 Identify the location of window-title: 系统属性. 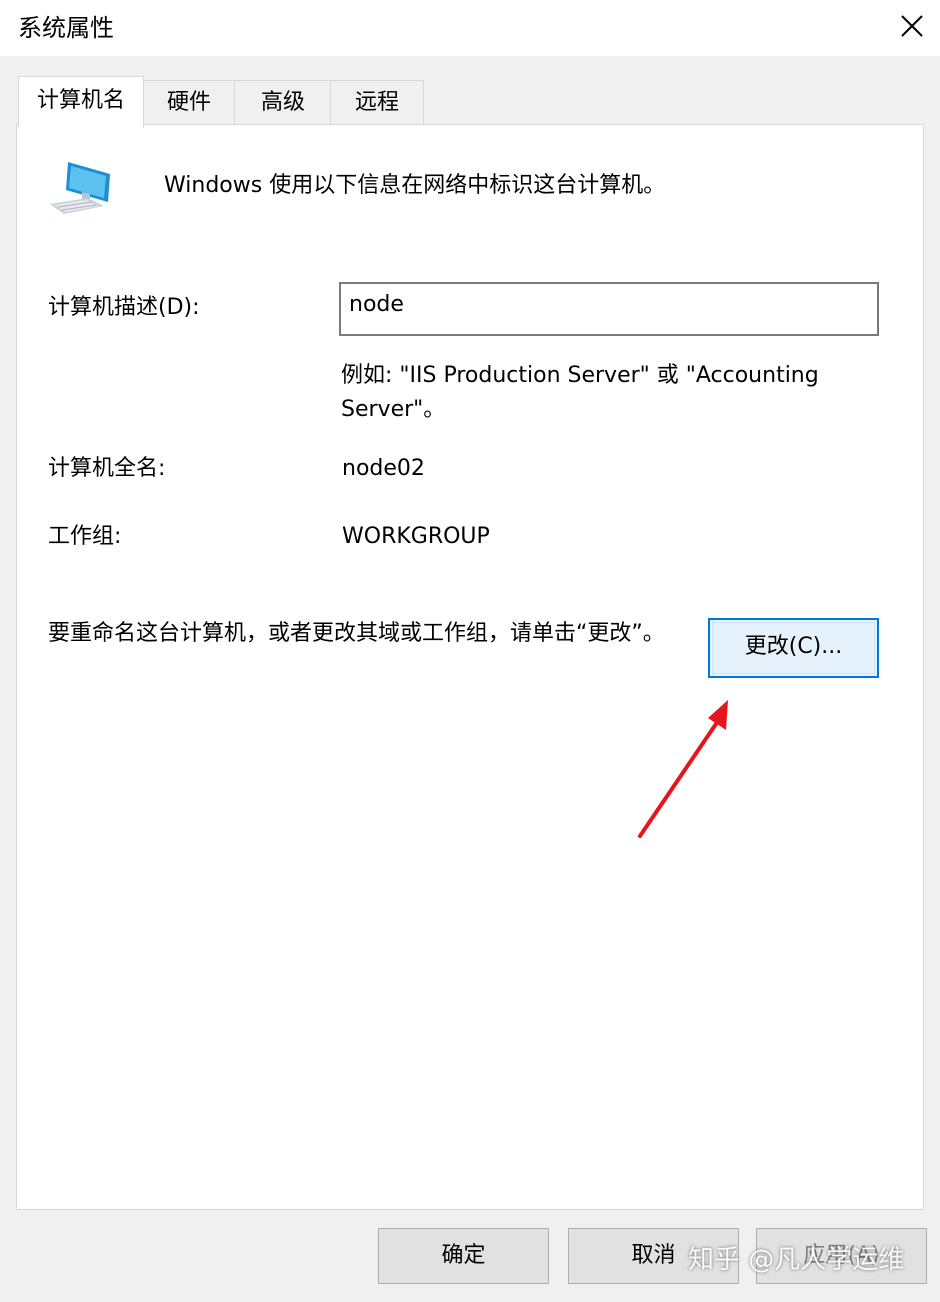
(66, 28).